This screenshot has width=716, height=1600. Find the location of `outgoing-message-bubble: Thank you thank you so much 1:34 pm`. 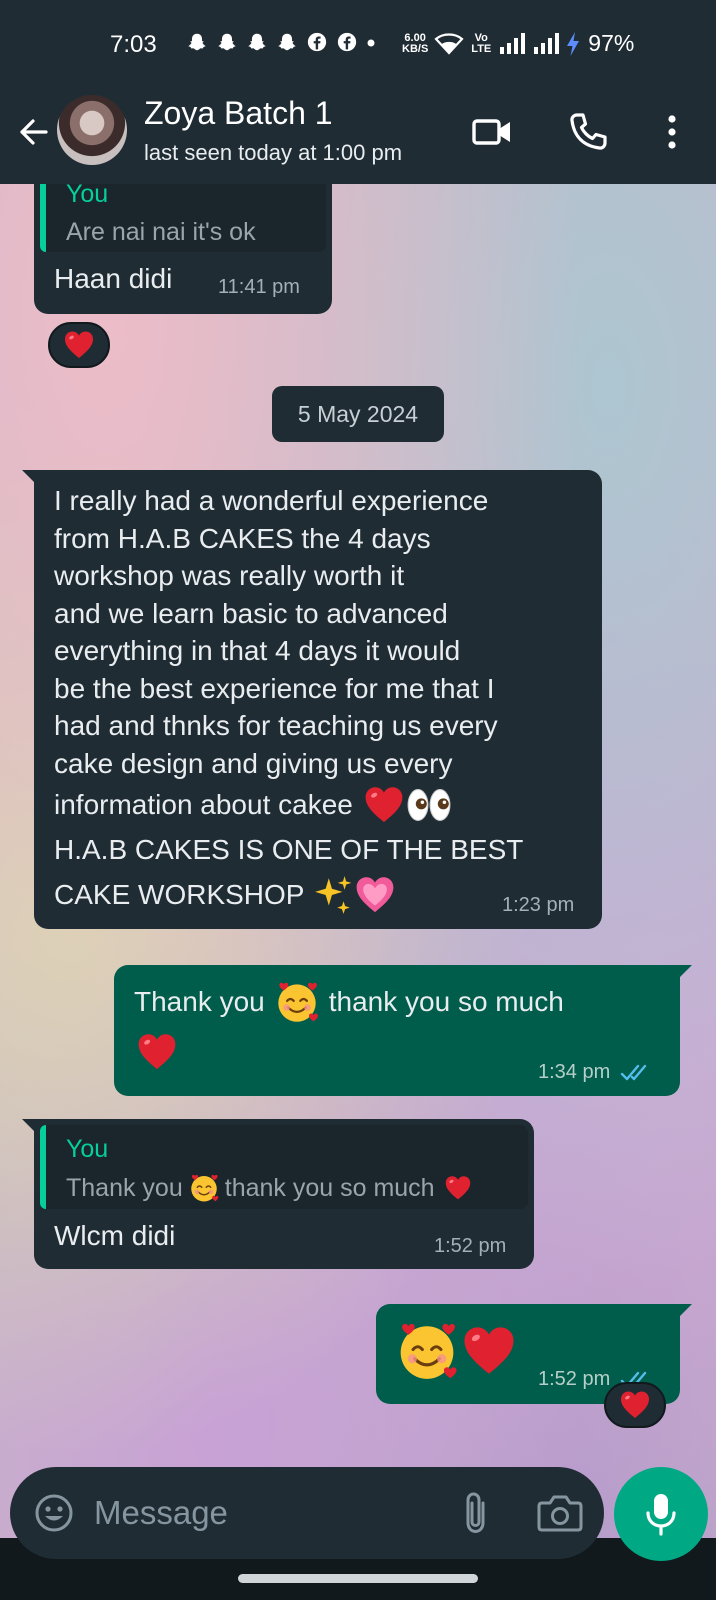

outgoing-message-bubble: Thank you thank you so much 1:34 pm is located at coordinates (403, 1030).